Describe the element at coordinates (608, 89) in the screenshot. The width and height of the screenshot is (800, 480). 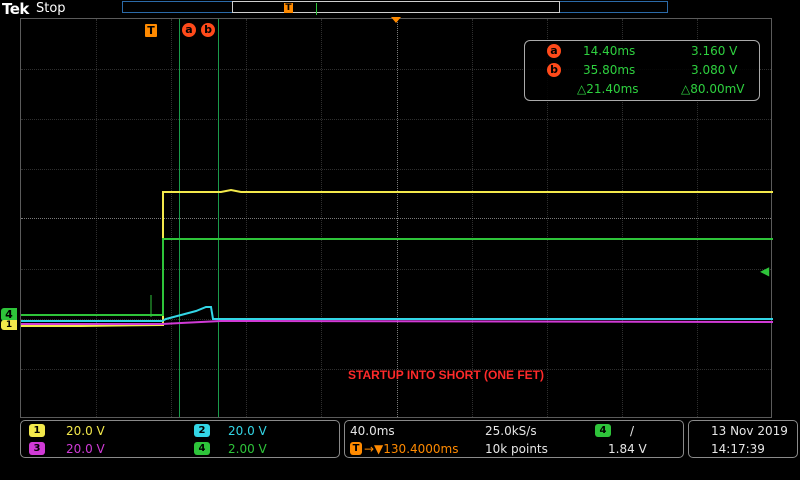
I see `delta-time: △21.40ms` at that location.